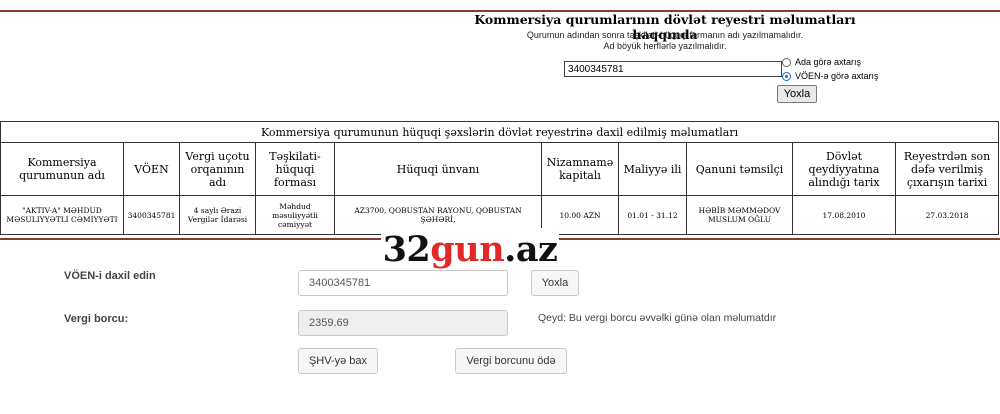 The width and height of the screenshot is (1000, 414). Describe the element at coordinates (844, 215) in the screenshot. I see `cell-registration-date: 17.08.2010` at that location.